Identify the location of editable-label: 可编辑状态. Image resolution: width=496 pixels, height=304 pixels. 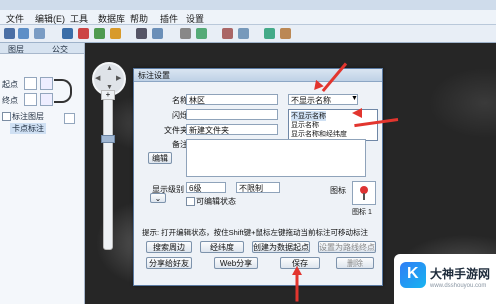
(216, 201).